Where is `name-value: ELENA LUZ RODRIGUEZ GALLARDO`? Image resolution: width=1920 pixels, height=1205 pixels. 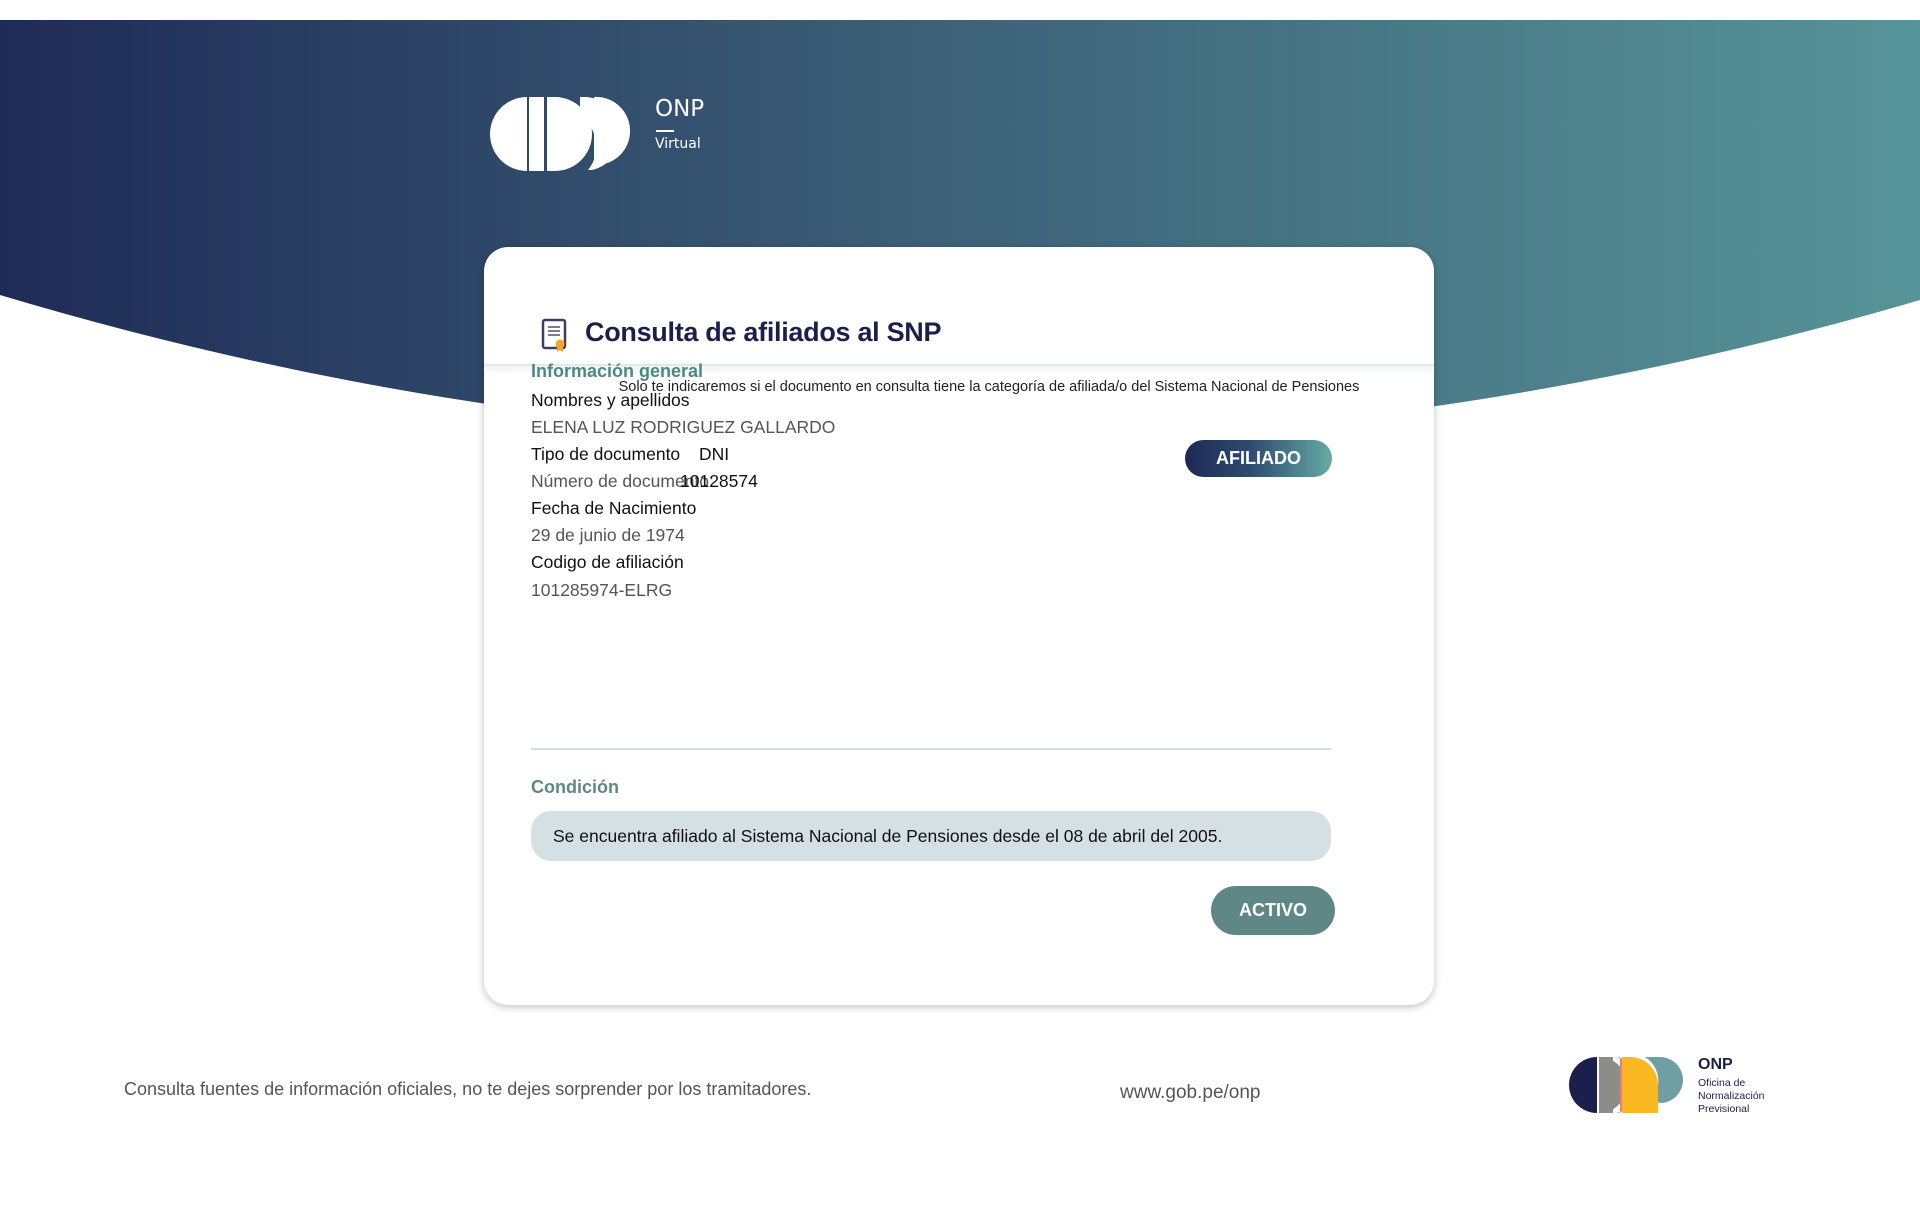
name-value: ELENA LUZ RODRIGUEZ GALLARDO is located at coordinates (683, 427).